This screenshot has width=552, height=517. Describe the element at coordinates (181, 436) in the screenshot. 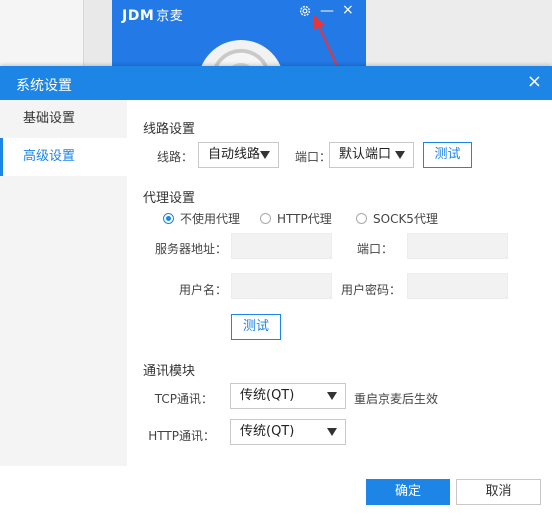

I see `http-label: HTTP通讯：` at that location.